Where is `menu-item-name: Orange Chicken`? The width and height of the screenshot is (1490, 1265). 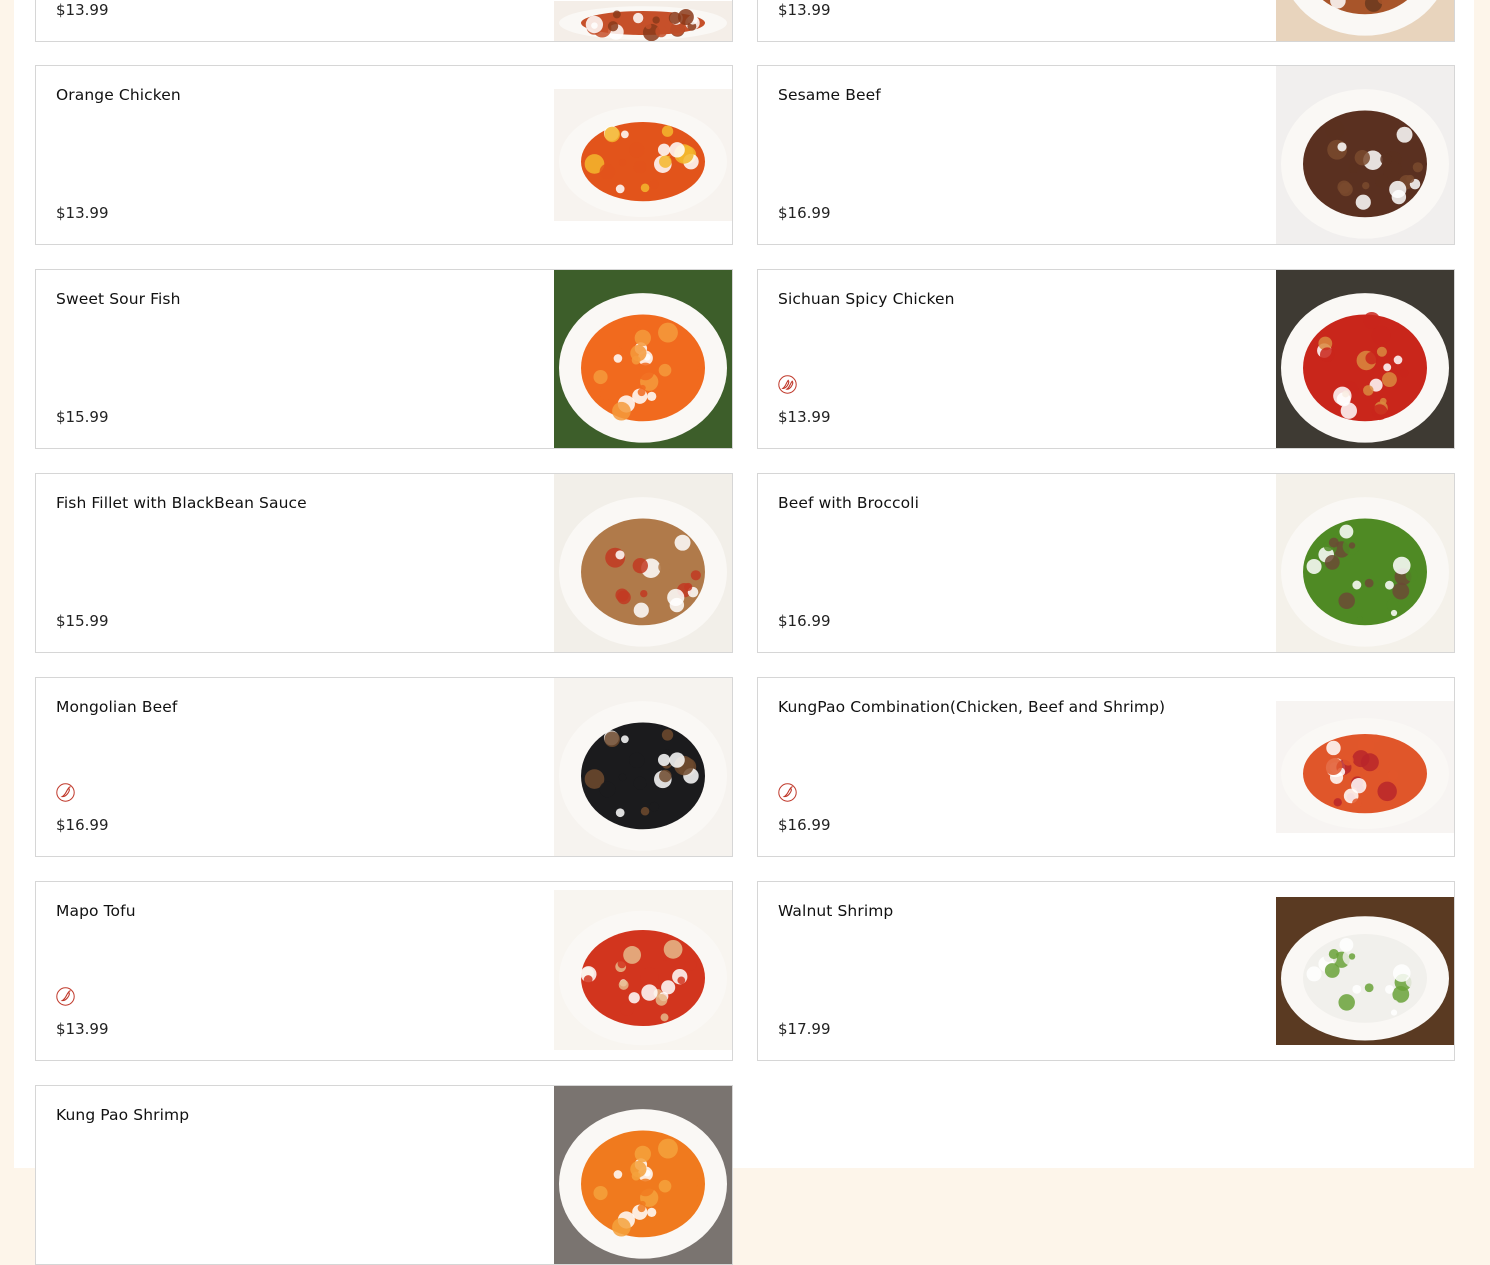
menu-item-name: Orange Chicken is located at coordinates (118, 95).